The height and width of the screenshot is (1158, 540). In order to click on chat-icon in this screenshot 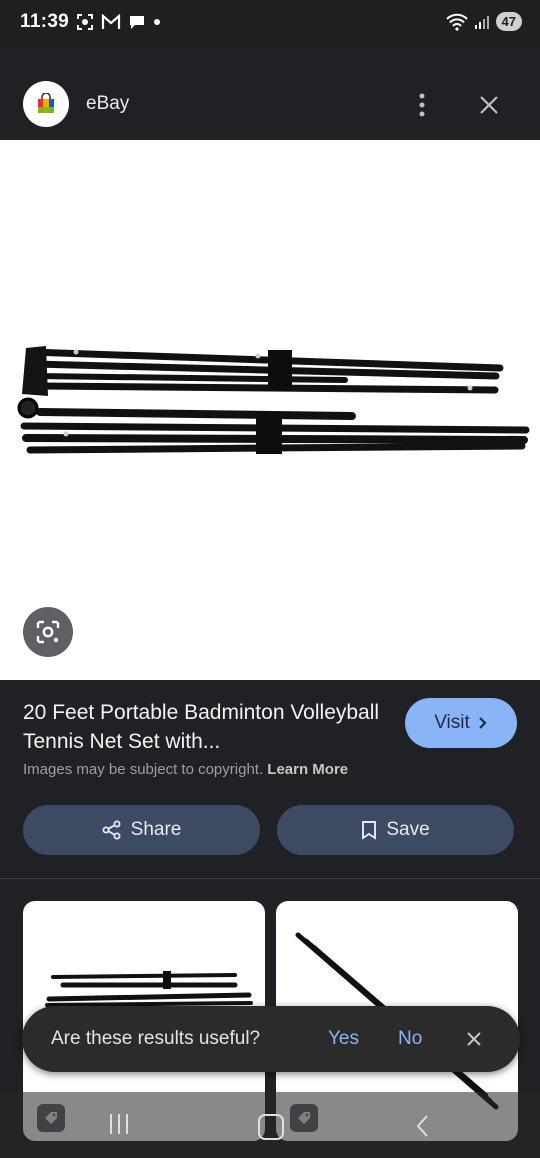, I will do `click(137, 22)`.